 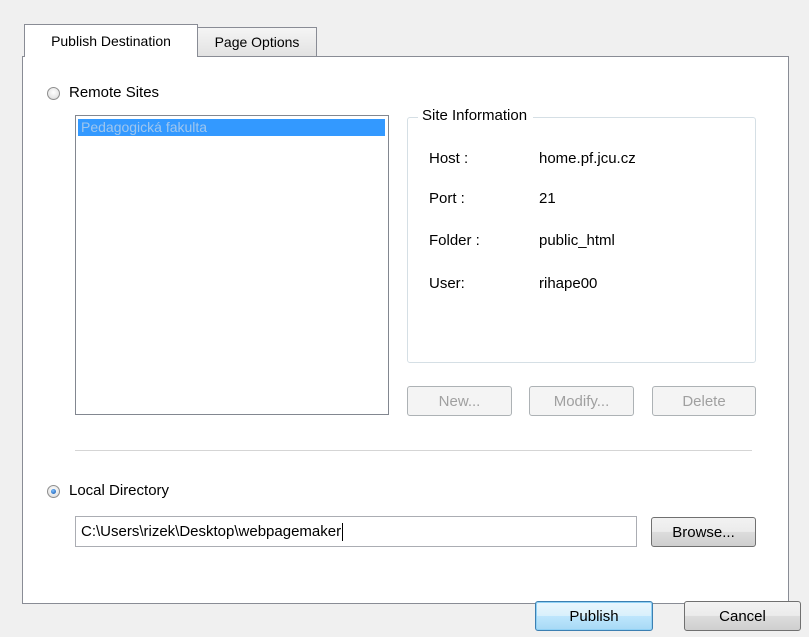 What do you see at coordinates (231, 127) in the screenshot?
I see `list-item: Pedagogická fakulta` at bounding box center [231, 127].